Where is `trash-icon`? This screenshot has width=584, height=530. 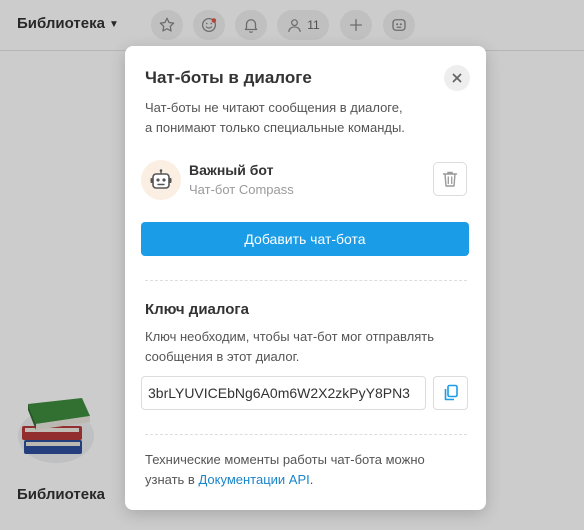
trash-icon is located at coordinates (450, 179).